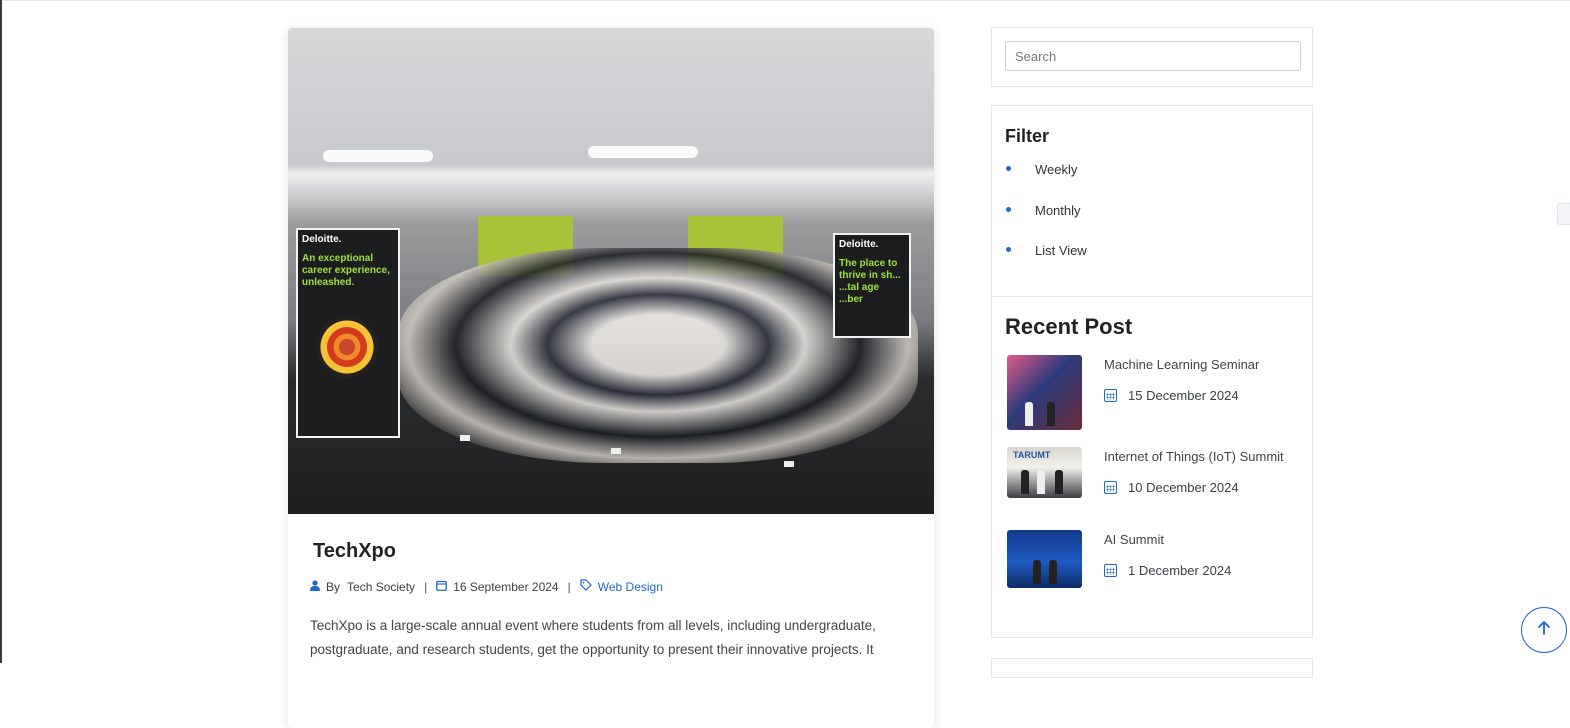 The image size is (1570, 728). I want to click on filter-list: Weekly Monthly List View, so click(1046, 223).